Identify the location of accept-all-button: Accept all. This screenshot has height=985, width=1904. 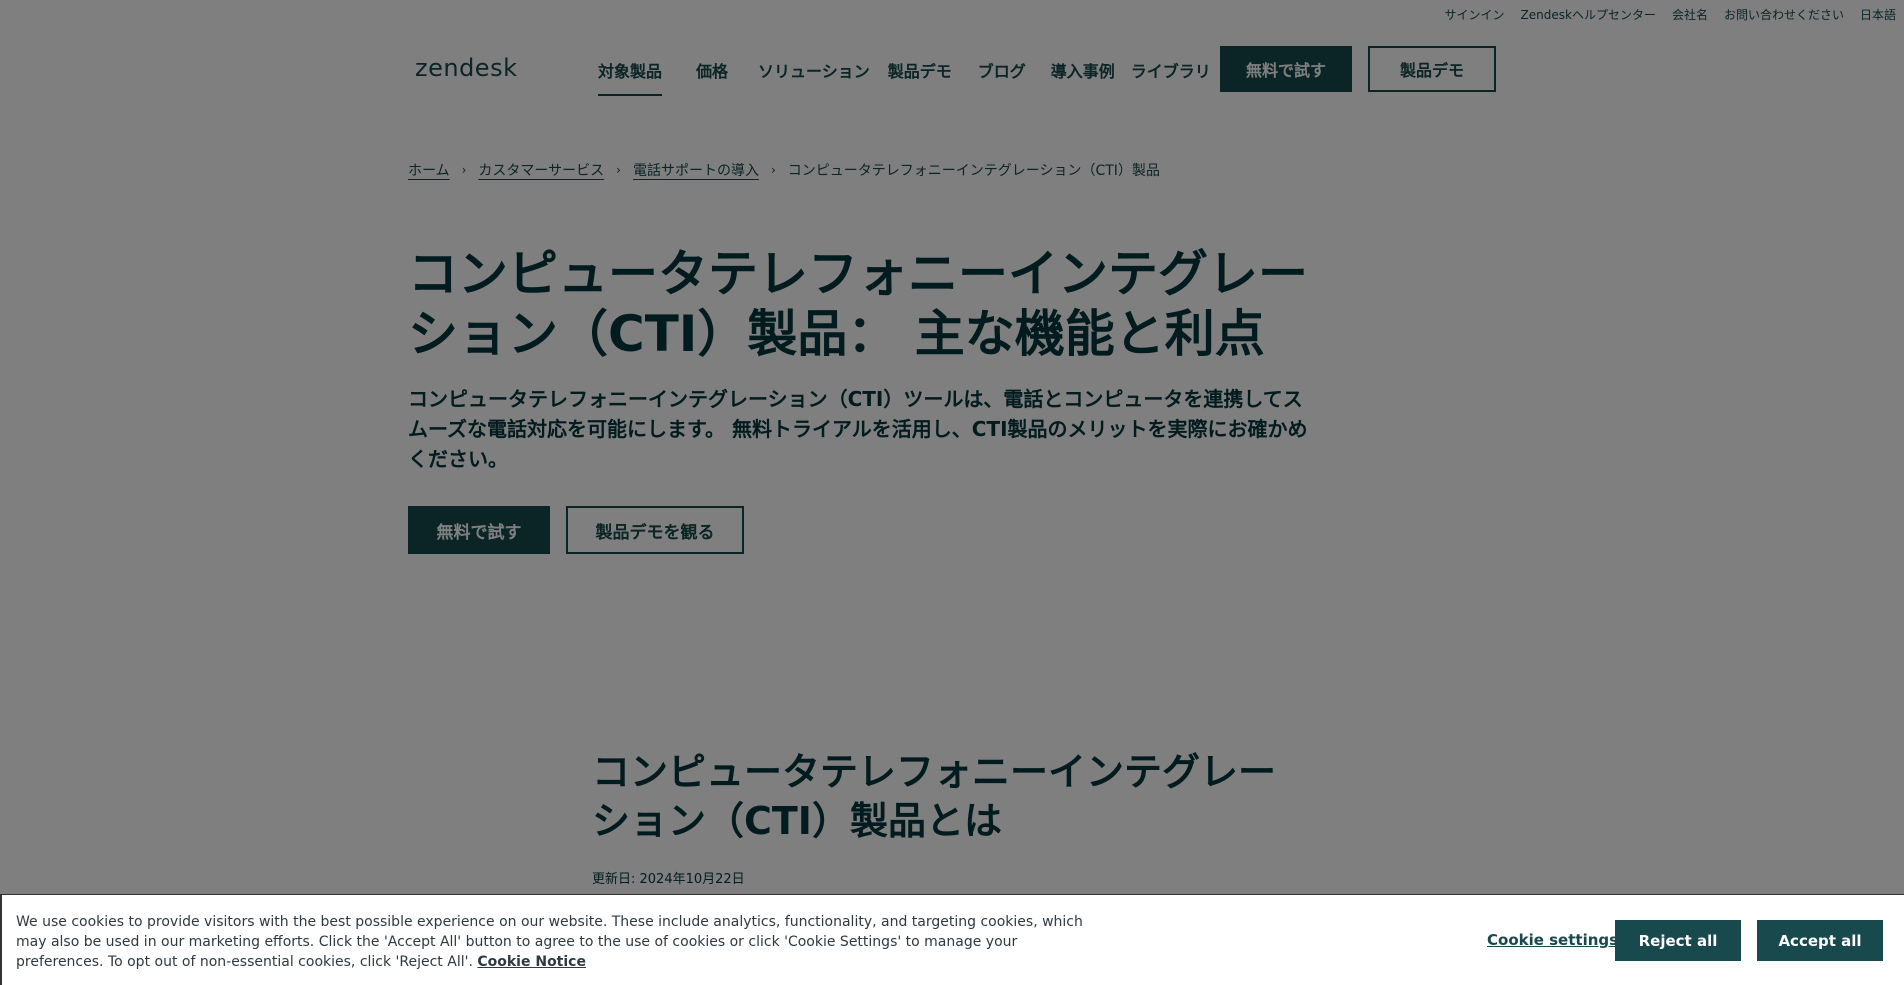
(1820, 940).